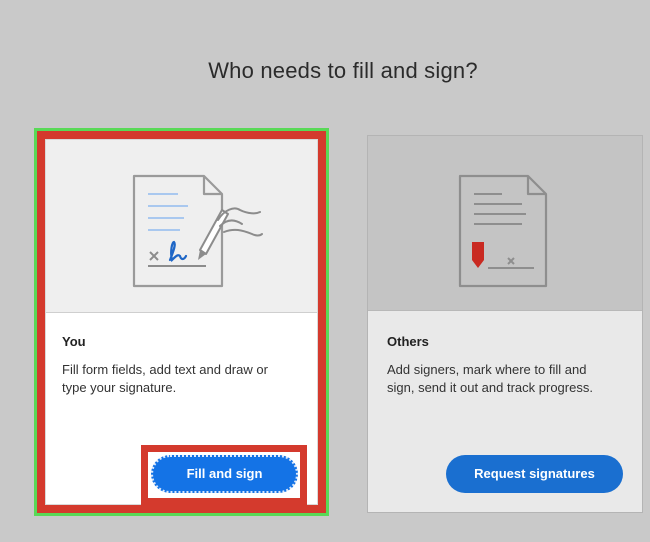 Image resolution: width=650 pixels, height=542 pixels. I want to click on page-title: Who needs to fill and sign?, so click(343, 70).